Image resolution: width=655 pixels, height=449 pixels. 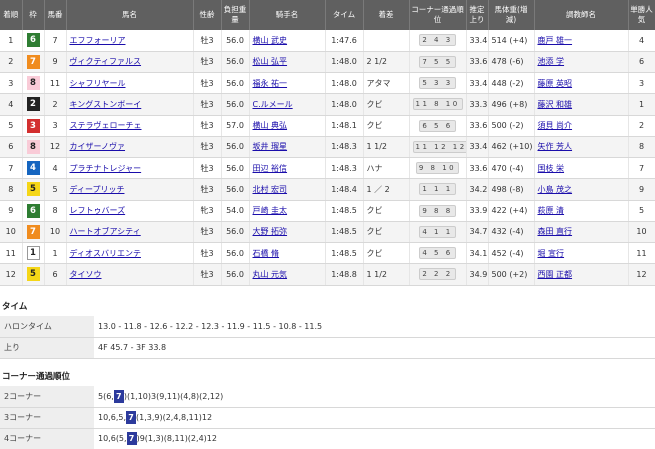 What do you see at coordinates (270, 40) in the screenshot?
I see `jockey-link: 横山 武史` at bounding box center [270, 40].